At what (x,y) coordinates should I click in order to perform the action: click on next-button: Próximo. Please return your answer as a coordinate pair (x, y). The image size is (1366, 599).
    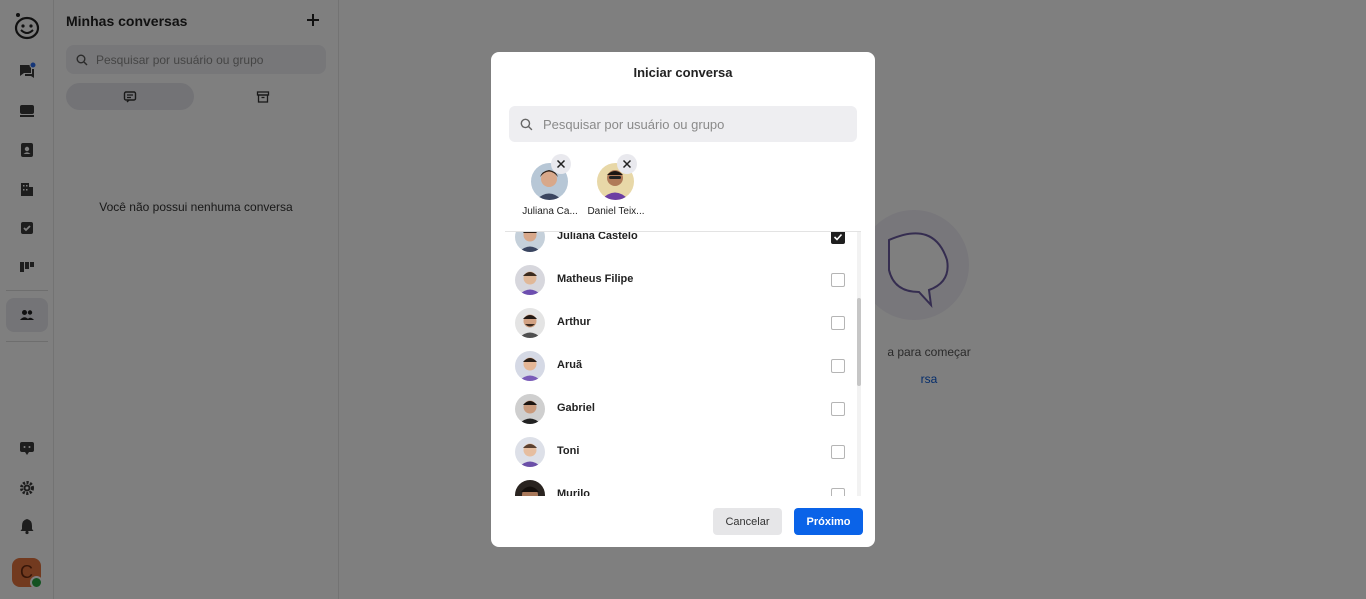
    Looking at the image, I should click on (828, 521).